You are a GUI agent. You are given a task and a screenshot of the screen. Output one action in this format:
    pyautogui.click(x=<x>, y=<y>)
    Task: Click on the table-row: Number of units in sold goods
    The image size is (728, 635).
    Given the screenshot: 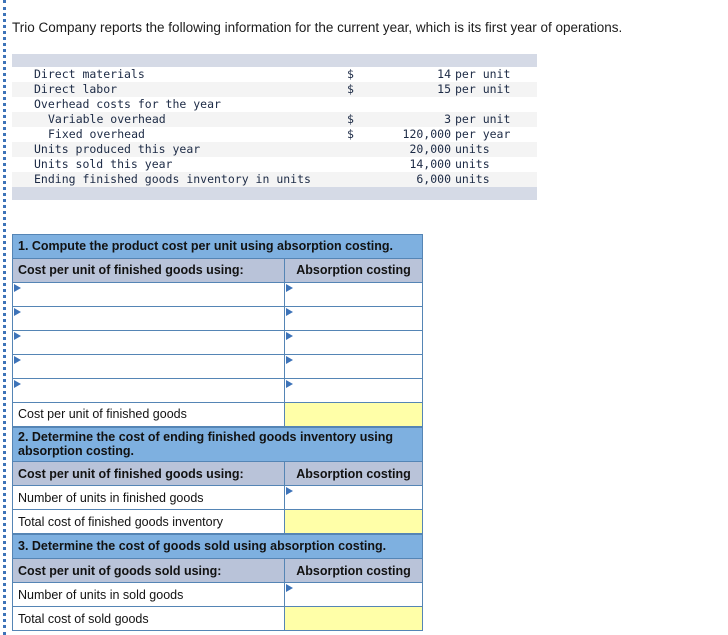 What is the action you would take?
    pyautogui.click(x=217, y=595)
    